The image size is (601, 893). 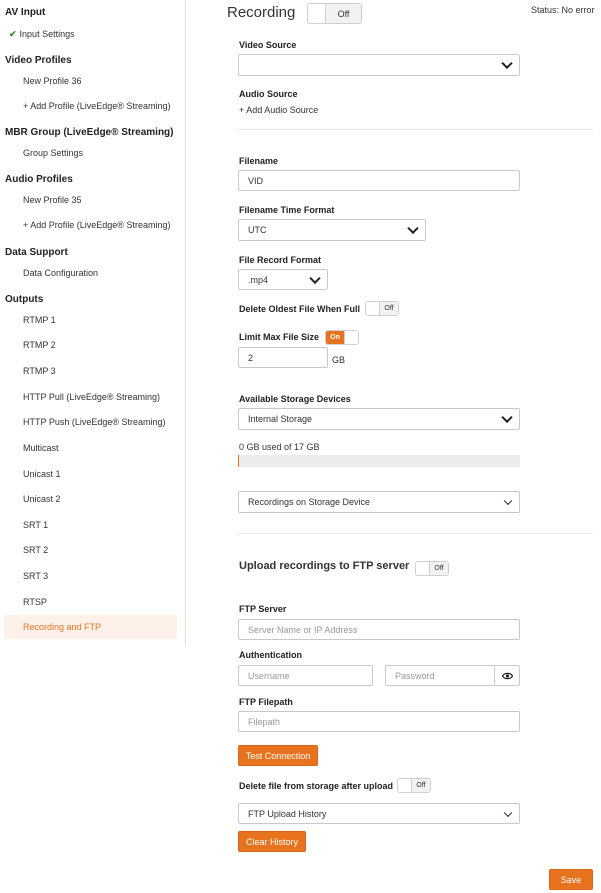 What do you see at coordinates (279, 337) in the screenshot?
I see `limit-size-label: Limit Max File Size` at bounding box center [279, 337].